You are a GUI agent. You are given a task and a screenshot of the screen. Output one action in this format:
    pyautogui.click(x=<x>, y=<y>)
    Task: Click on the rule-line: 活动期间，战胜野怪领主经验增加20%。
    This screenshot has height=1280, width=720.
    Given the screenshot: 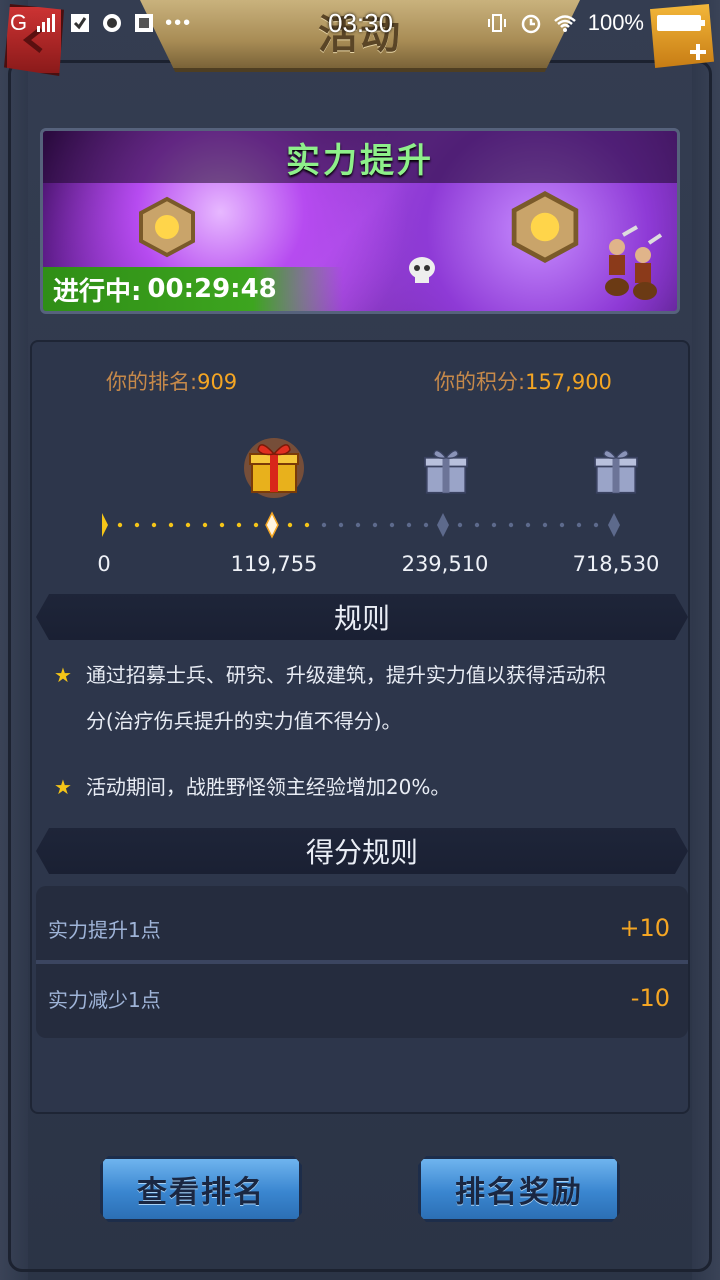 What is the action you would take?
    pyautogui.click(x=268, y=787)
    